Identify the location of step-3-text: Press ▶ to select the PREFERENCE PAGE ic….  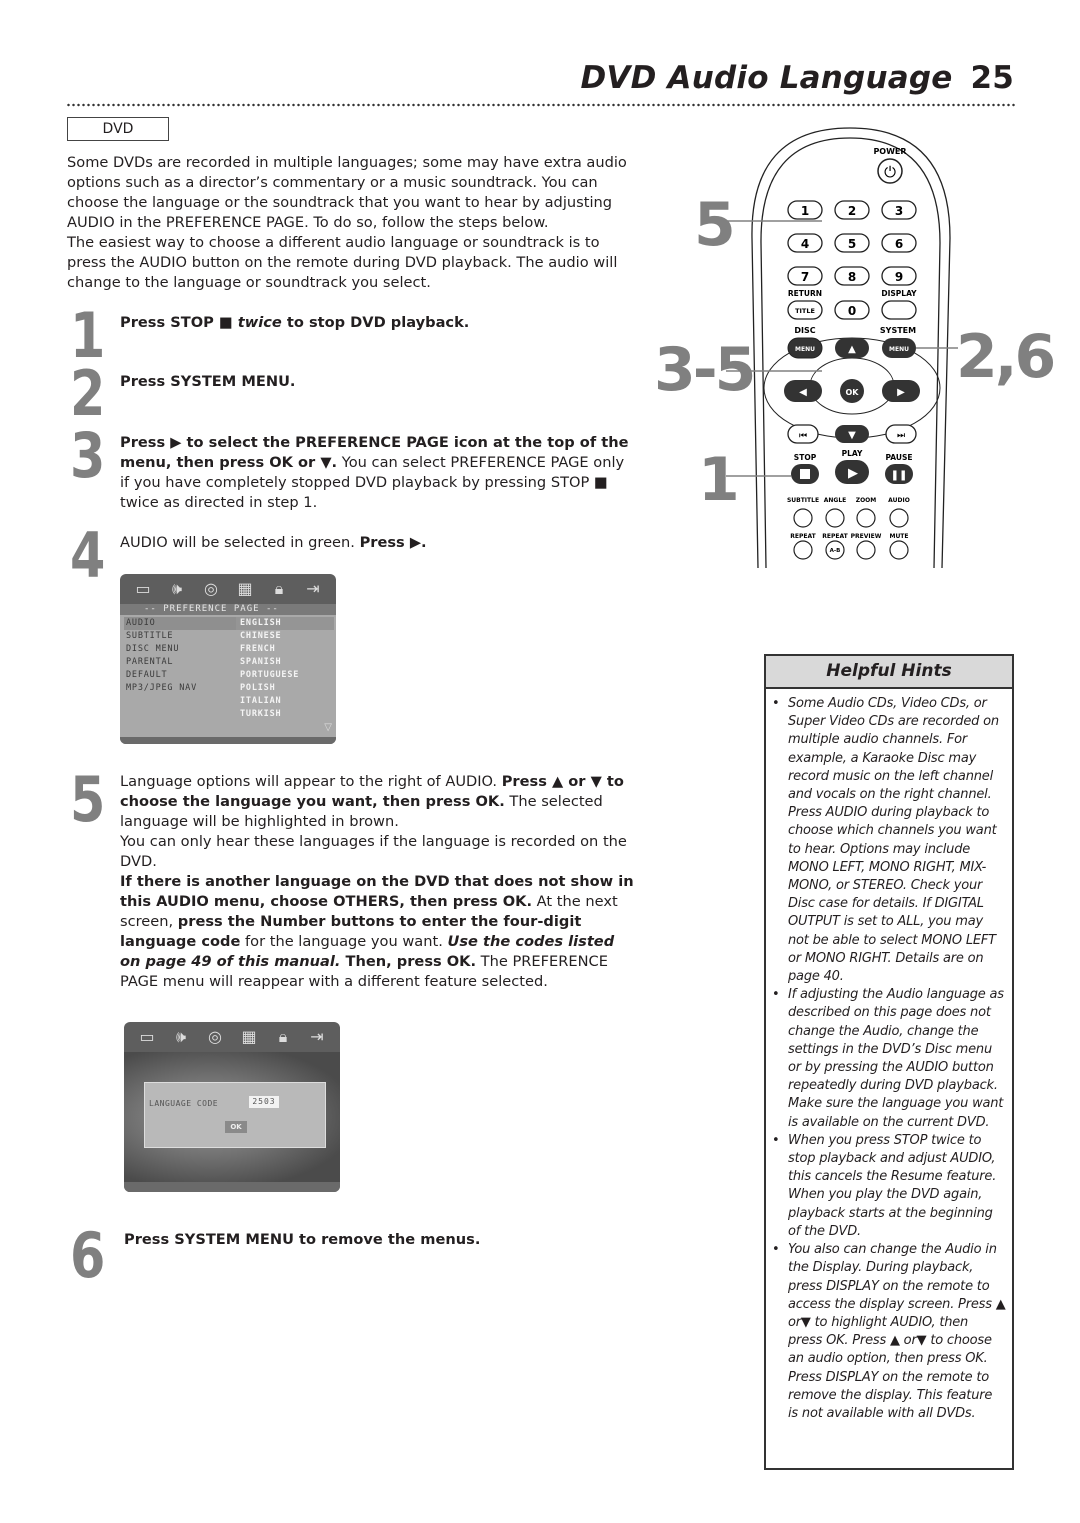
(377, 473).